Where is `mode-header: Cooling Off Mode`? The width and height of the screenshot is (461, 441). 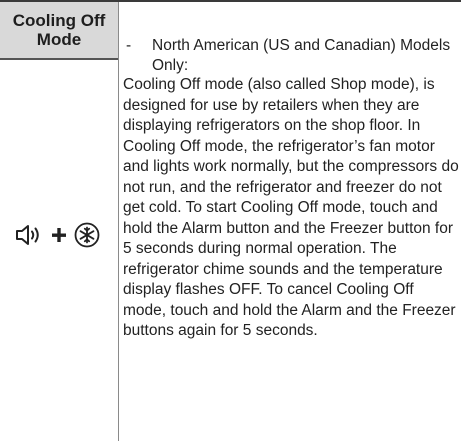
mode-header: Cooling Off Mode is located at coordinates (59, 30).